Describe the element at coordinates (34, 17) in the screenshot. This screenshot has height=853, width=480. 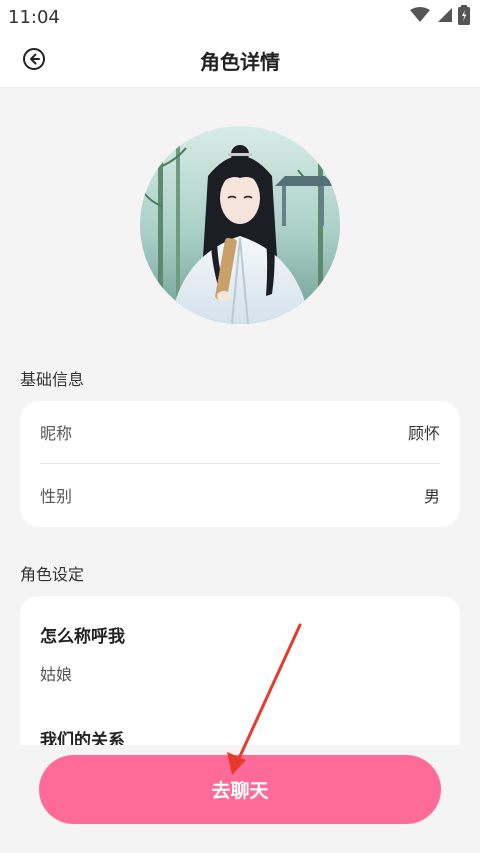
I see `status-time: 11:04` at that location.